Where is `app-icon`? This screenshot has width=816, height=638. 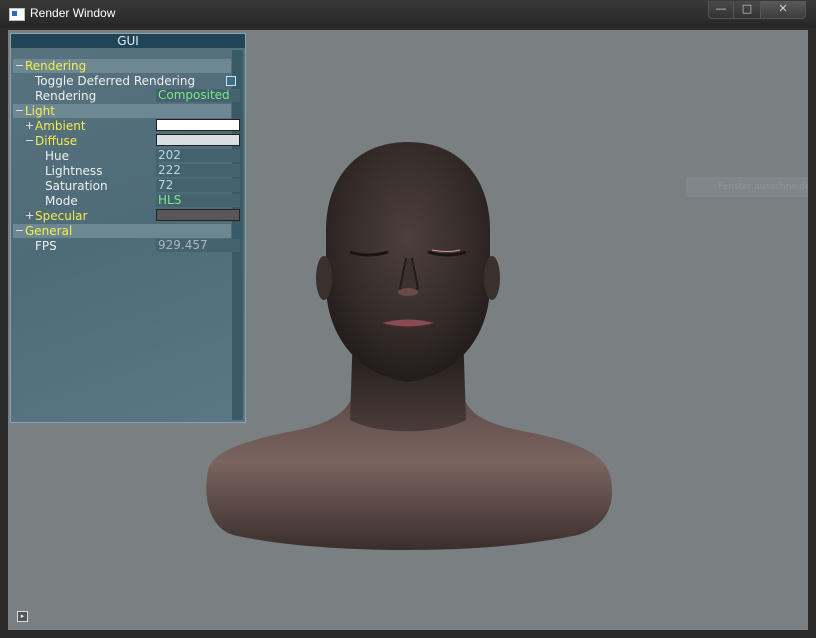
app-icon is located at coordinates (17, 14).